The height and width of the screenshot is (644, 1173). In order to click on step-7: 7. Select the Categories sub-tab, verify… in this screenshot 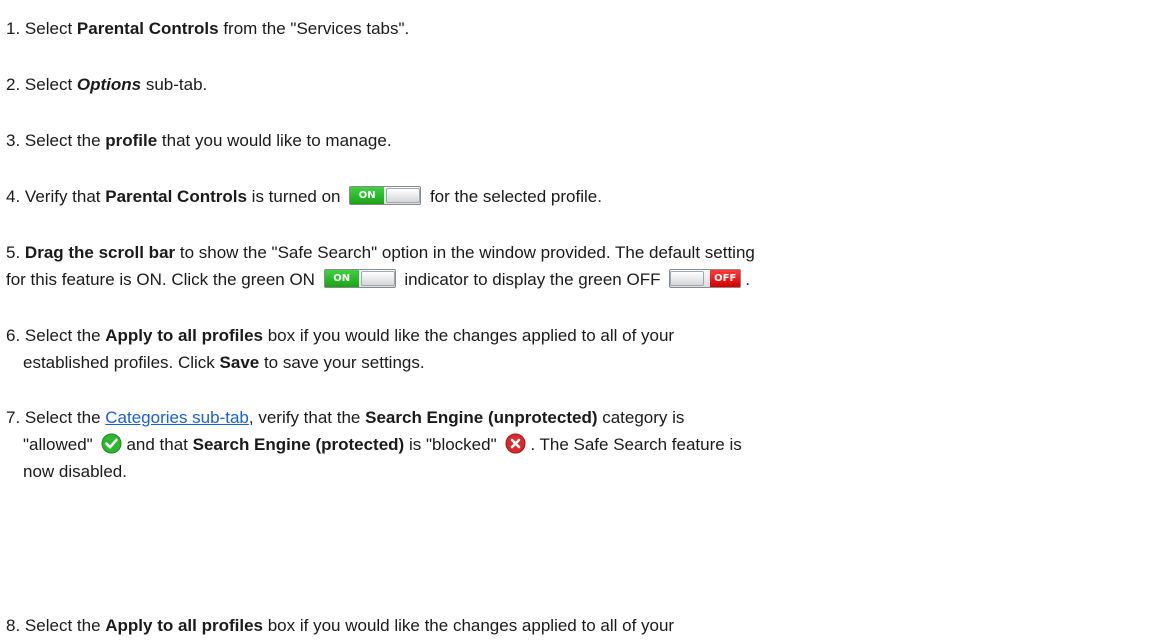, I will do `click(374, 444)`.